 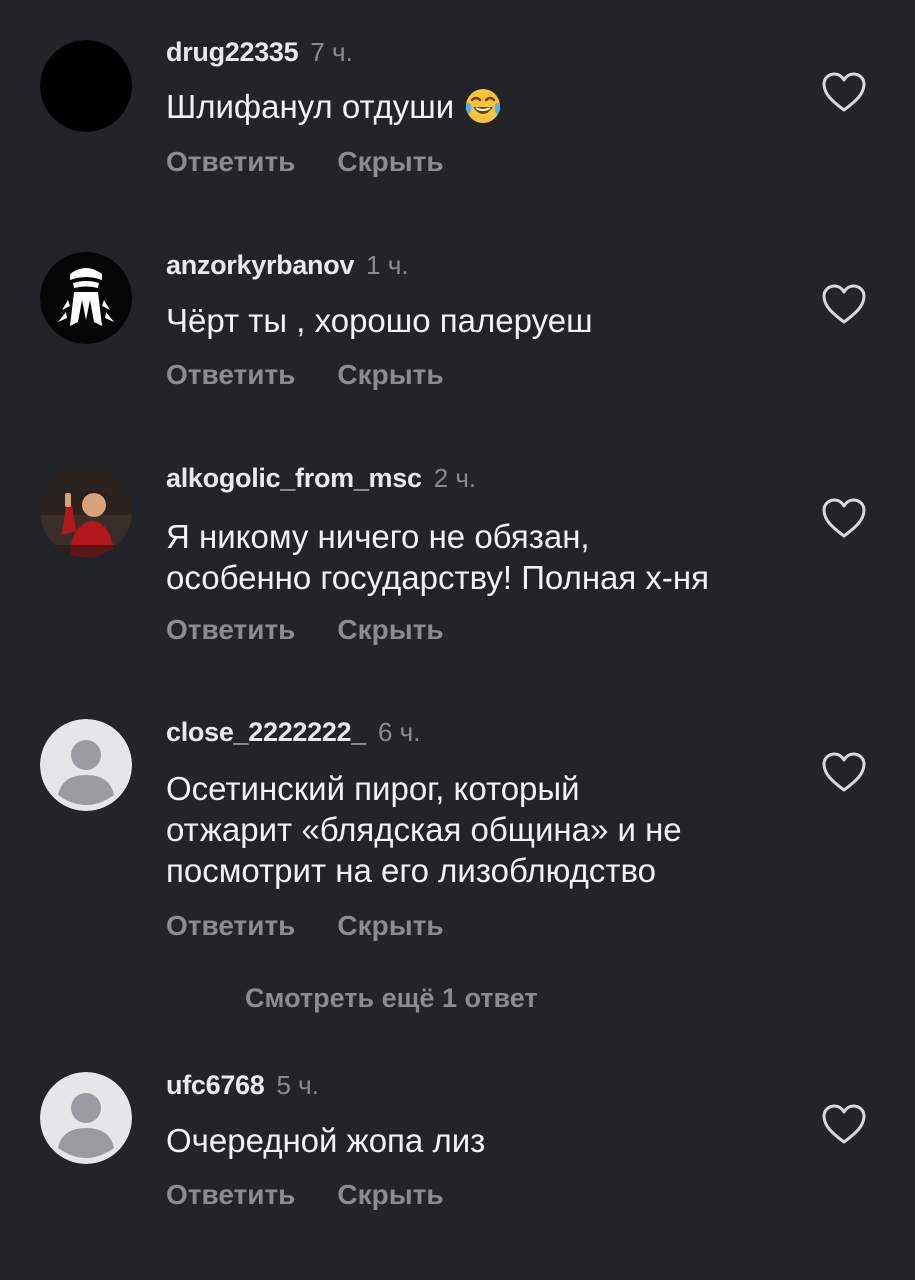 I want to click on comment-text-content: Чёрт ты , хорошо палеруеш, so click(x=379, y=320).